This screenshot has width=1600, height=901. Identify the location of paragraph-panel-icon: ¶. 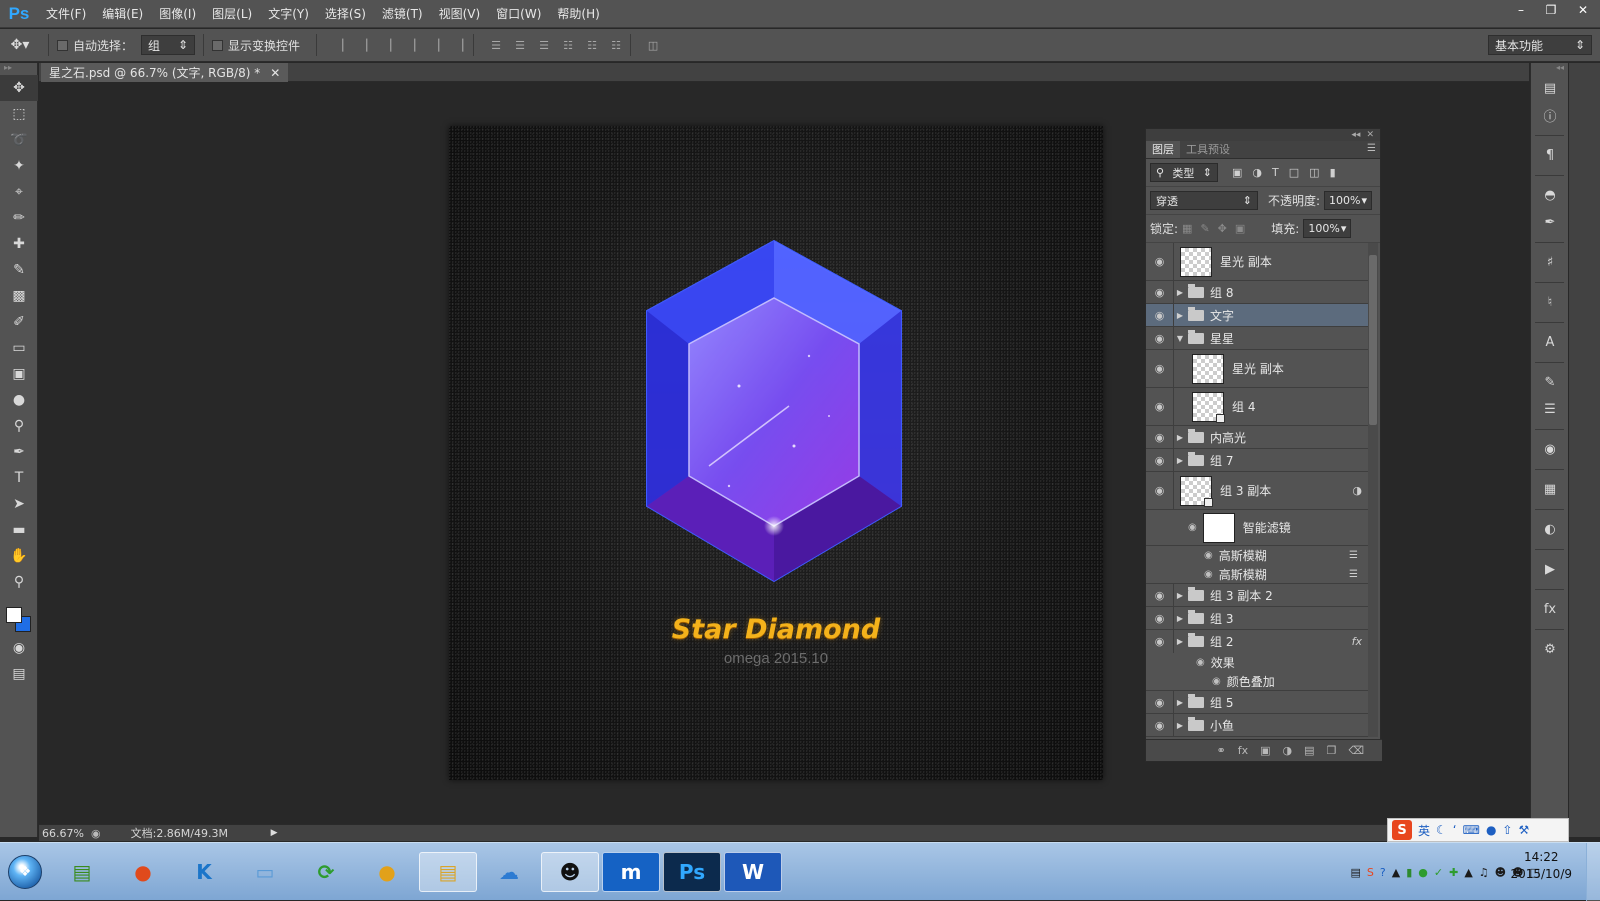
(1550, 155).